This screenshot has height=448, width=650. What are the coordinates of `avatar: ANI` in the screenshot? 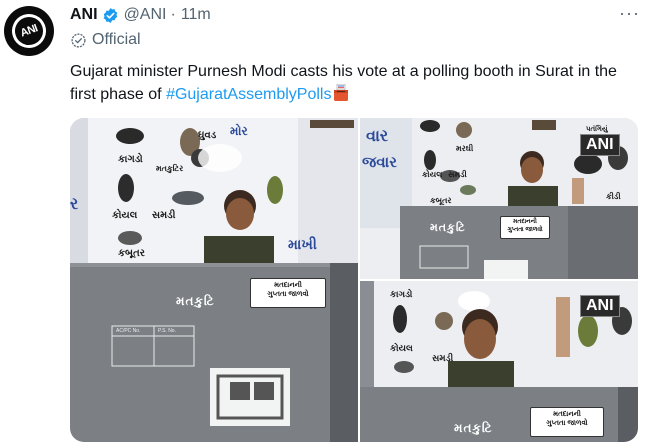 It's located at (29, 31).